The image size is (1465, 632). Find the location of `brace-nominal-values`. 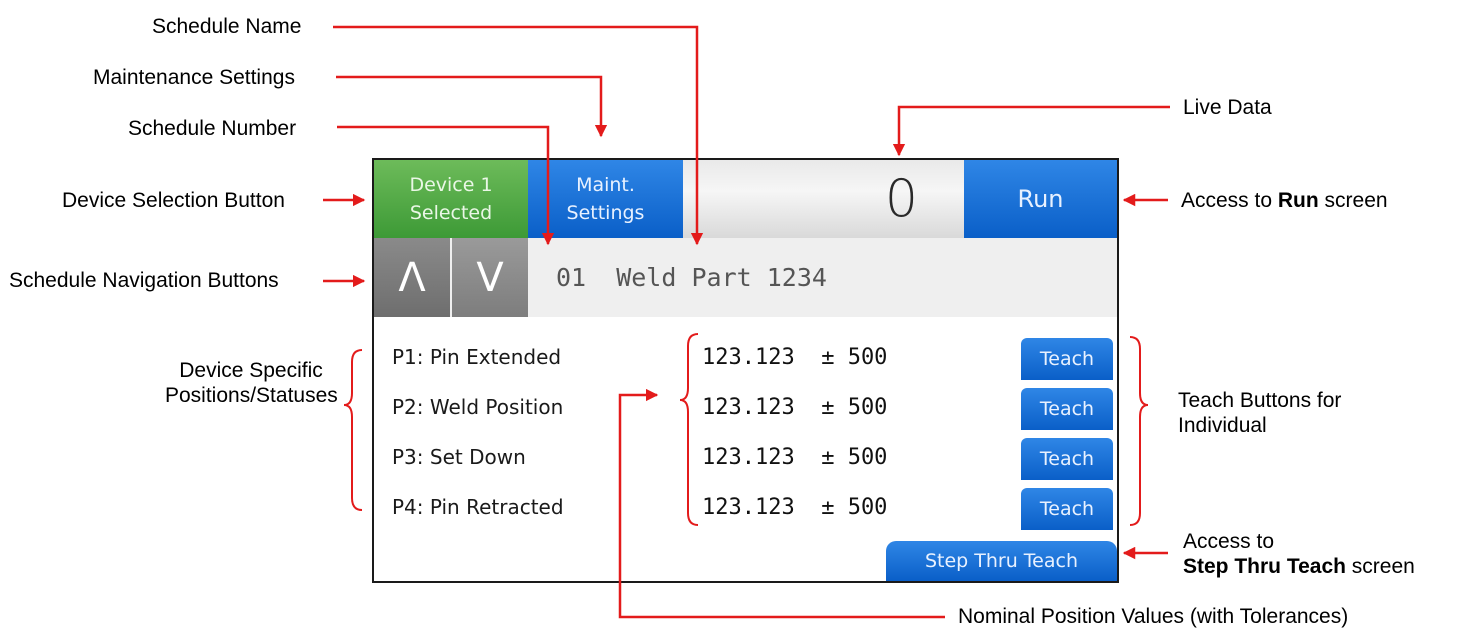

brace-nominal-values is located at coordinates (689, 429).